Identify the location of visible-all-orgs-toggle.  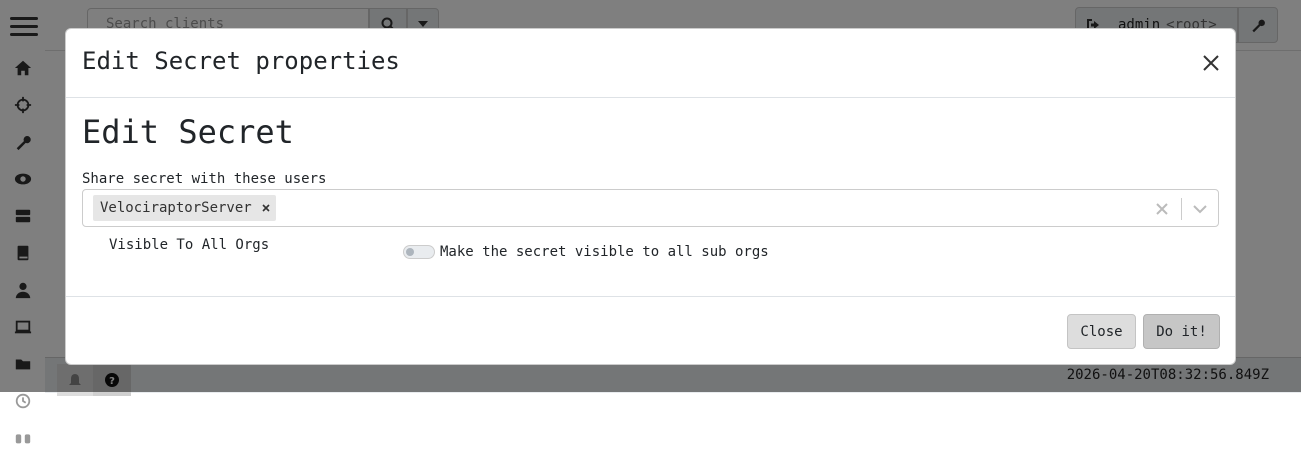
(419, 252).